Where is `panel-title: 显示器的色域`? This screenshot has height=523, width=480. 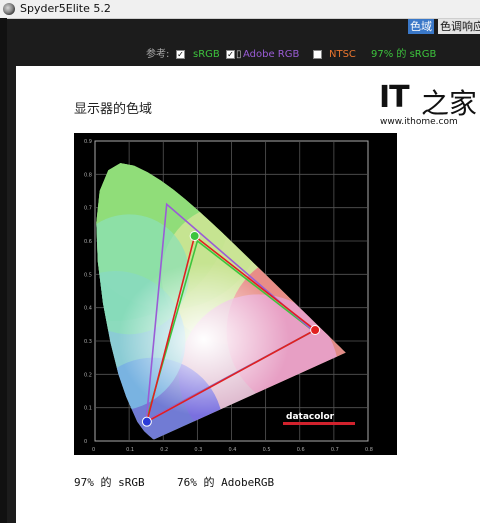 panel-title: 显示器的色域 is located at coordinates (113, 109).